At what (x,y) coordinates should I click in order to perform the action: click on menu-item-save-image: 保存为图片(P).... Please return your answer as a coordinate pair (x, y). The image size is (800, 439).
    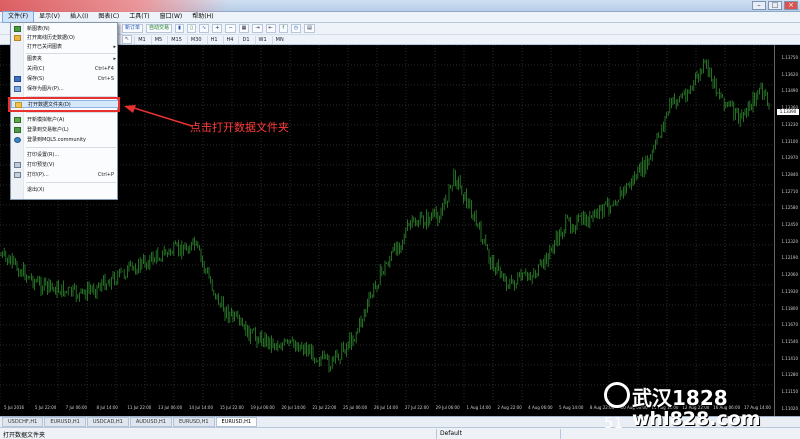
    Looking at the image, I should click on (65, 89).